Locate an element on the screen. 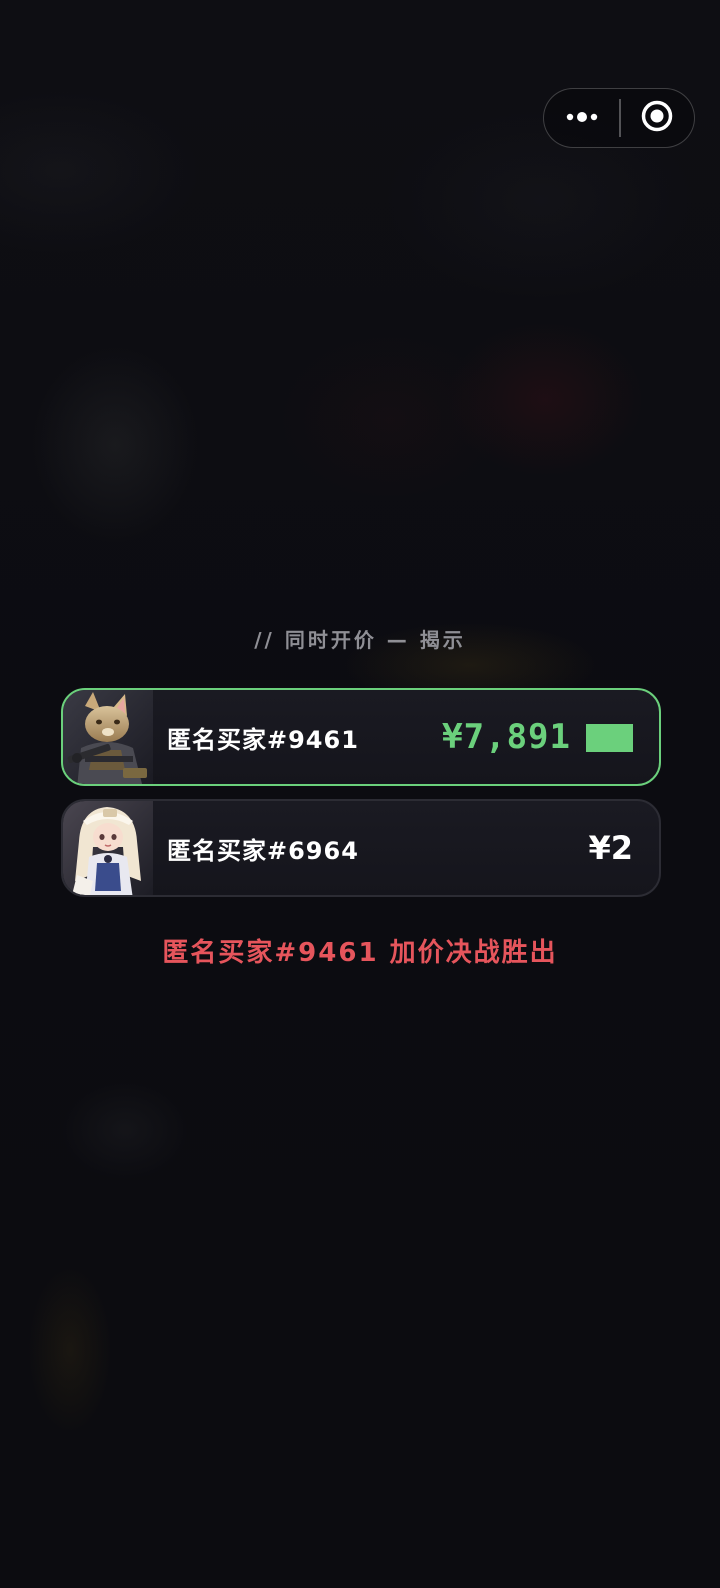 Image resolution: width=720 pixels, height=1588 pixels. bidder-name: 匿名买家#6964 is located at coordinates (263, 850).